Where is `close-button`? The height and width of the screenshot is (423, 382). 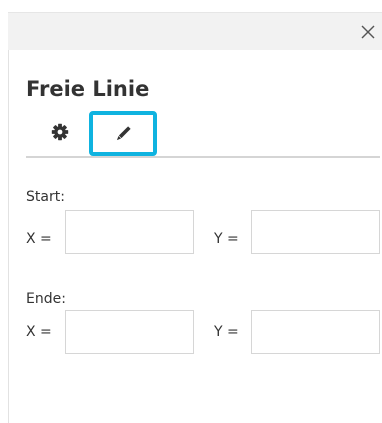 close-button is located at coordinates (368, 32).